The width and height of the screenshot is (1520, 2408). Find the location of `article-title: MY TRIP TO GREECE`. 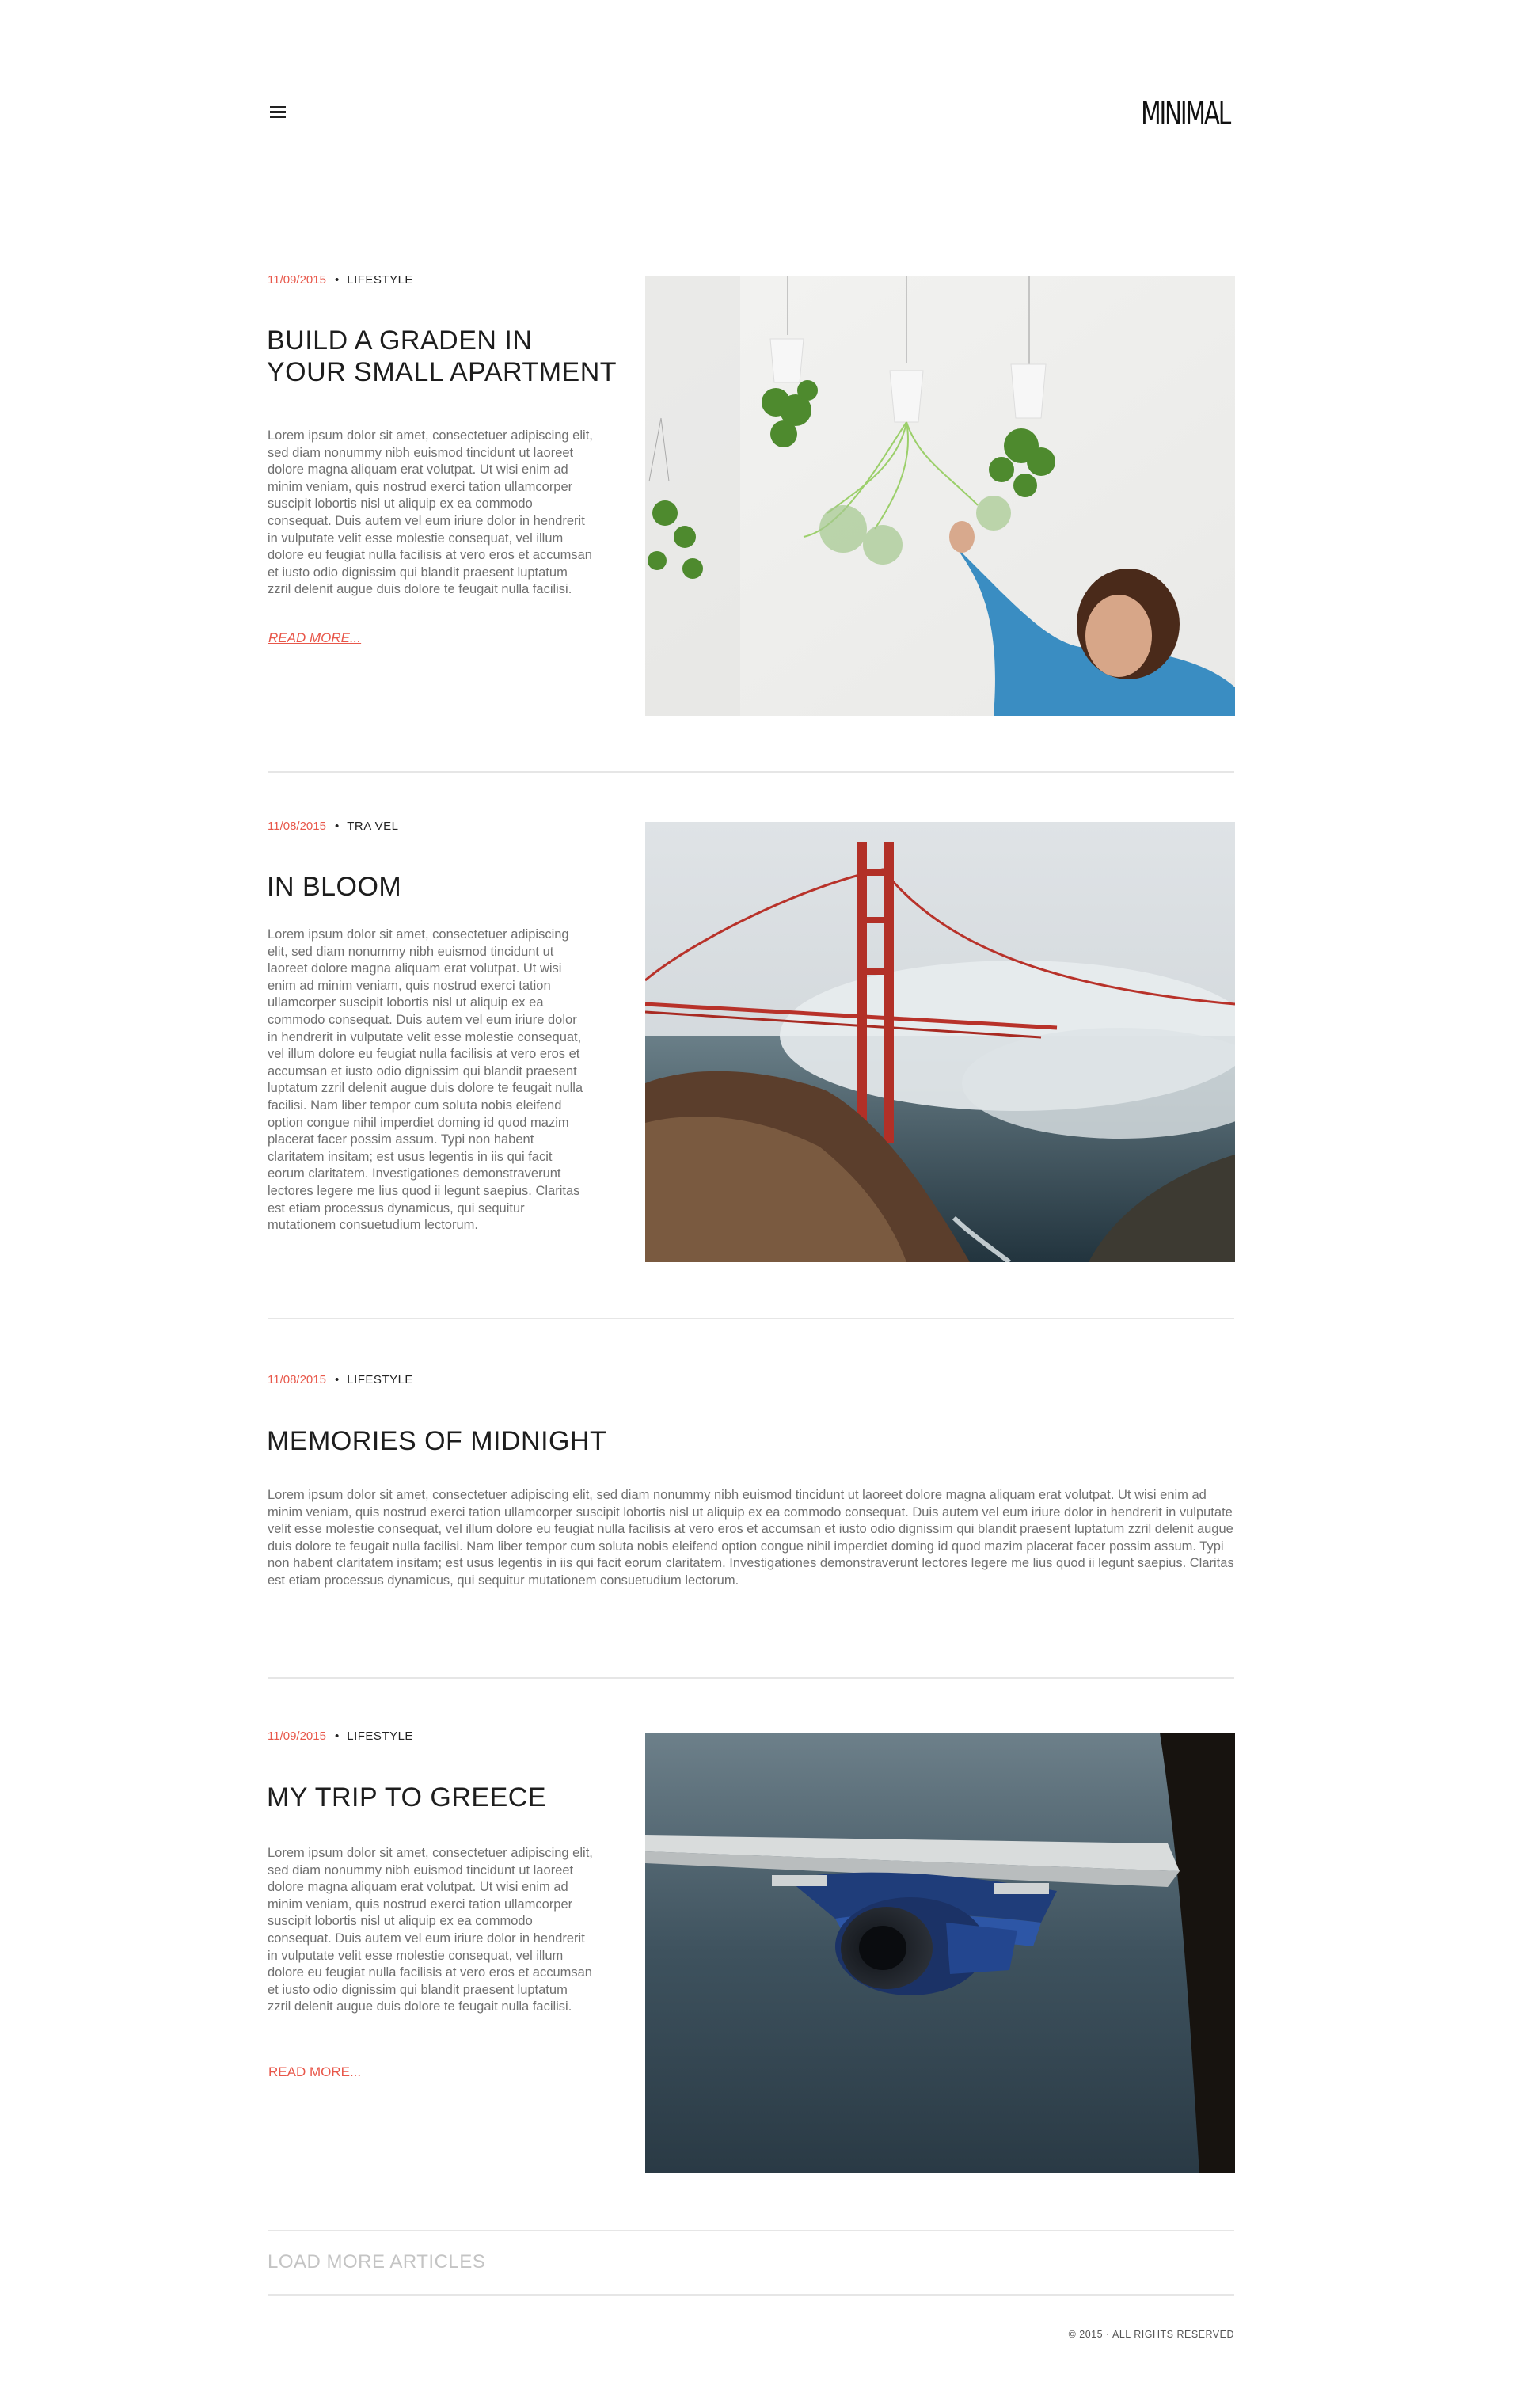

article-title: MY TRIP TO GREECE is located at coordinates (406, 1797).